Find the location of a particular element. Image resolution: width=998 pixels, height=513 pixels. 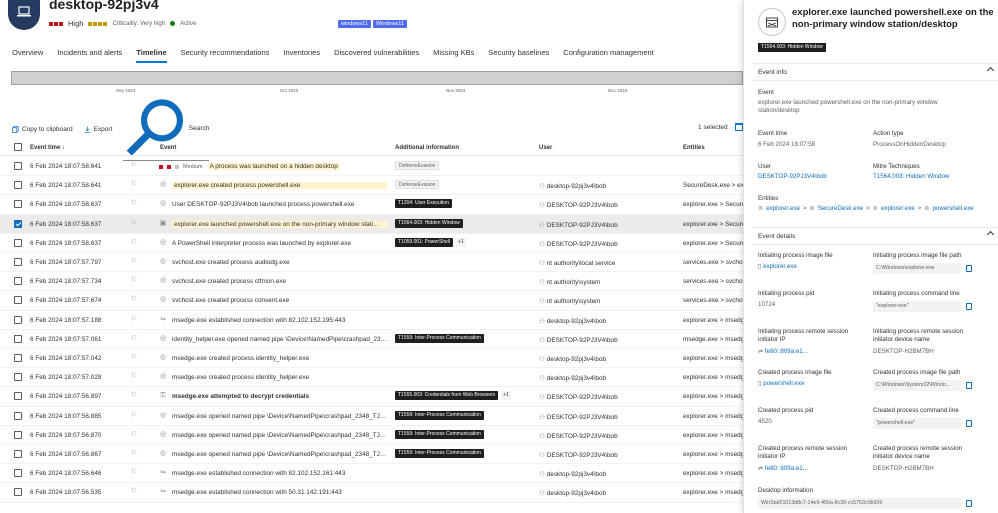

tab-security-baselines: Security baselines is located at coordinates (518, 55).